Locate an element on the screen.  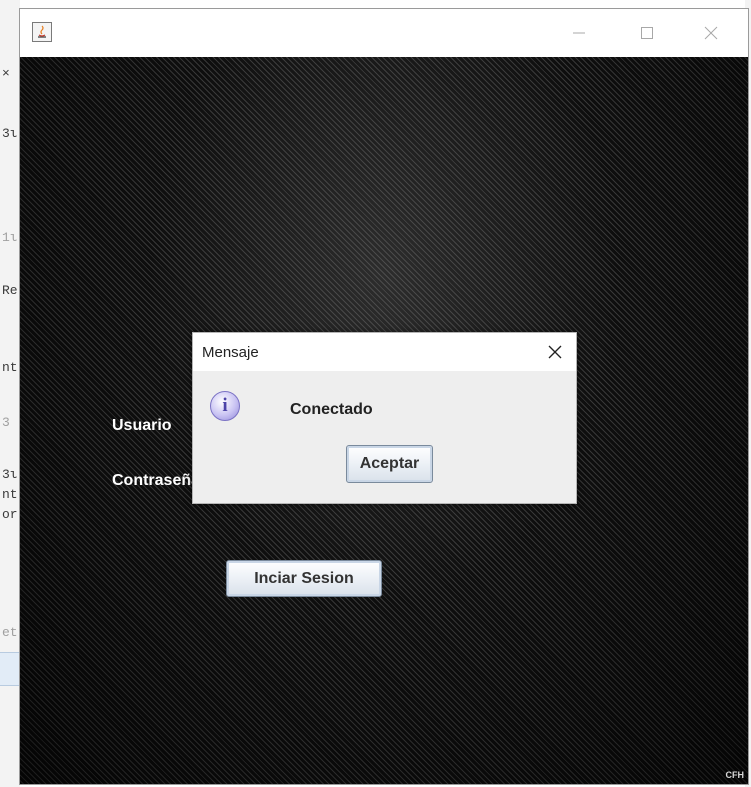
close-icon is located at coordinates (711, 33).